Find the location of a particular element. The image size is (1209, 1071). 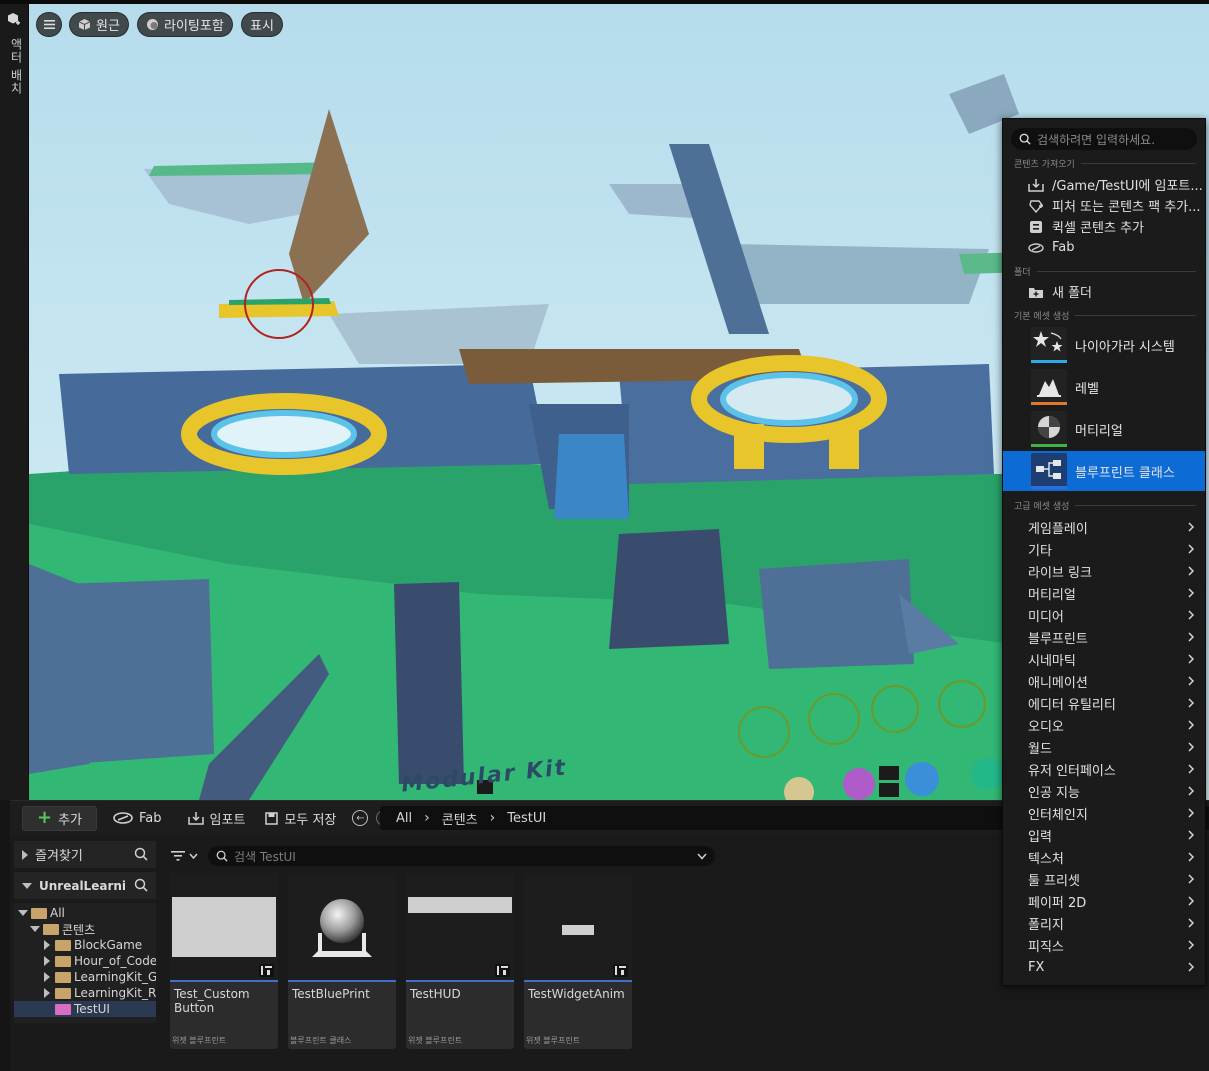

filter-button is located at coordinates (186, 856).